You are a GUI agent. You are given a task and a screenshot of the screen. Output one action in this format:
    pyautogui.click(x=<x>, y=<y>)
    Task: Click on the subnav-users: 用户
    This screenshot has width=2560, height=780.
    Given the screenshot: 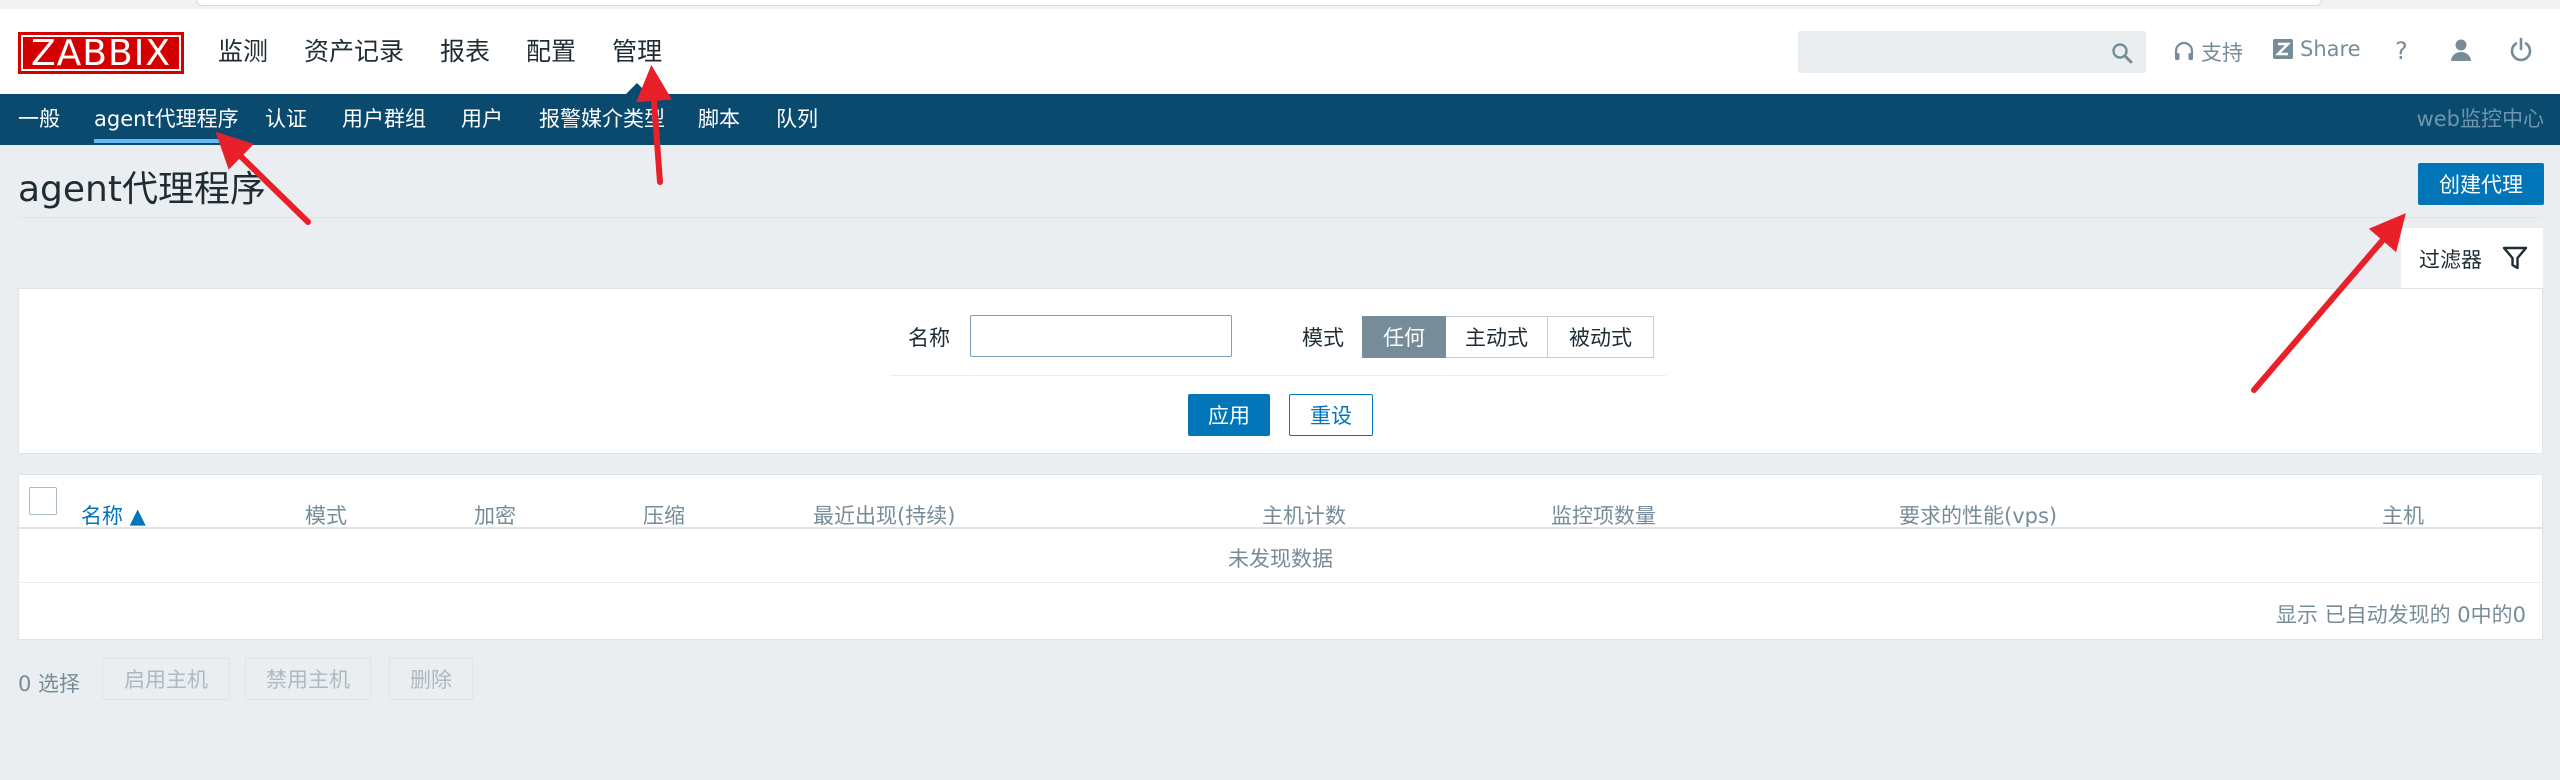 What is the action you would take?
    pyautogui.click(x=482, y=119)
    